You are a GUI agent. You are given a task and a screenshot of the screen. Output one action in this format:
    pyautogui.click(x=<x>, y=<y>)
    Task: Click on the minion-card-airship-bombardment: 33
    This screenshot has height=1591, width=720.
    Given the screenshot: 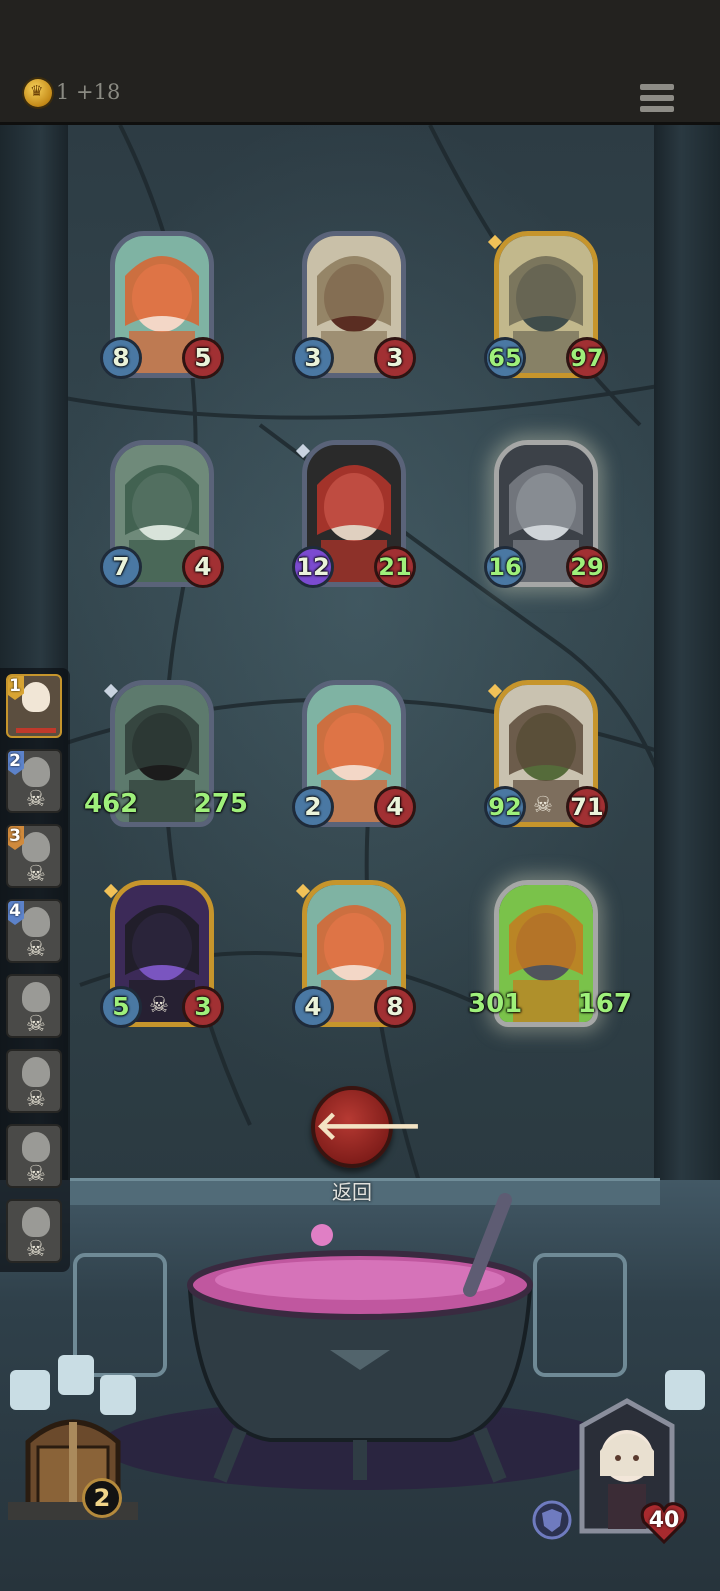 What is the action you would take?
    pyautogui.click(x=354, y=304)
    